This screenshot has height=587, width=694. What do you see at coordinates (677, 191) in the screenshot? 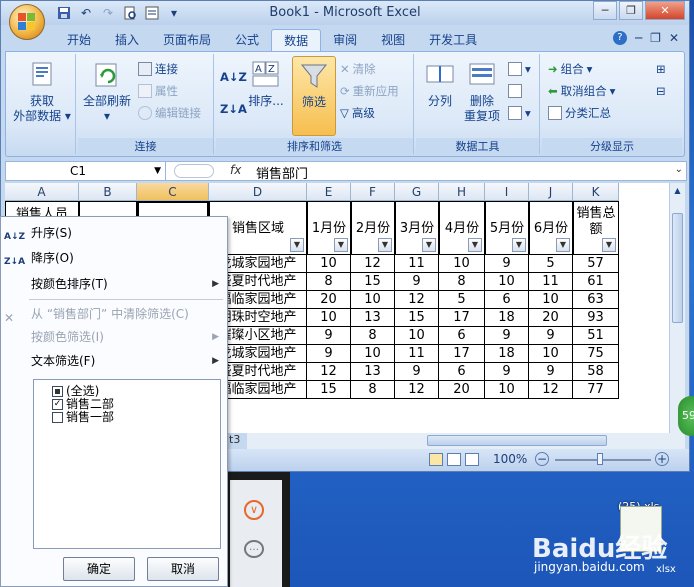
I see `scroll-up-icon: ▲` at bounding box center [677, 191].